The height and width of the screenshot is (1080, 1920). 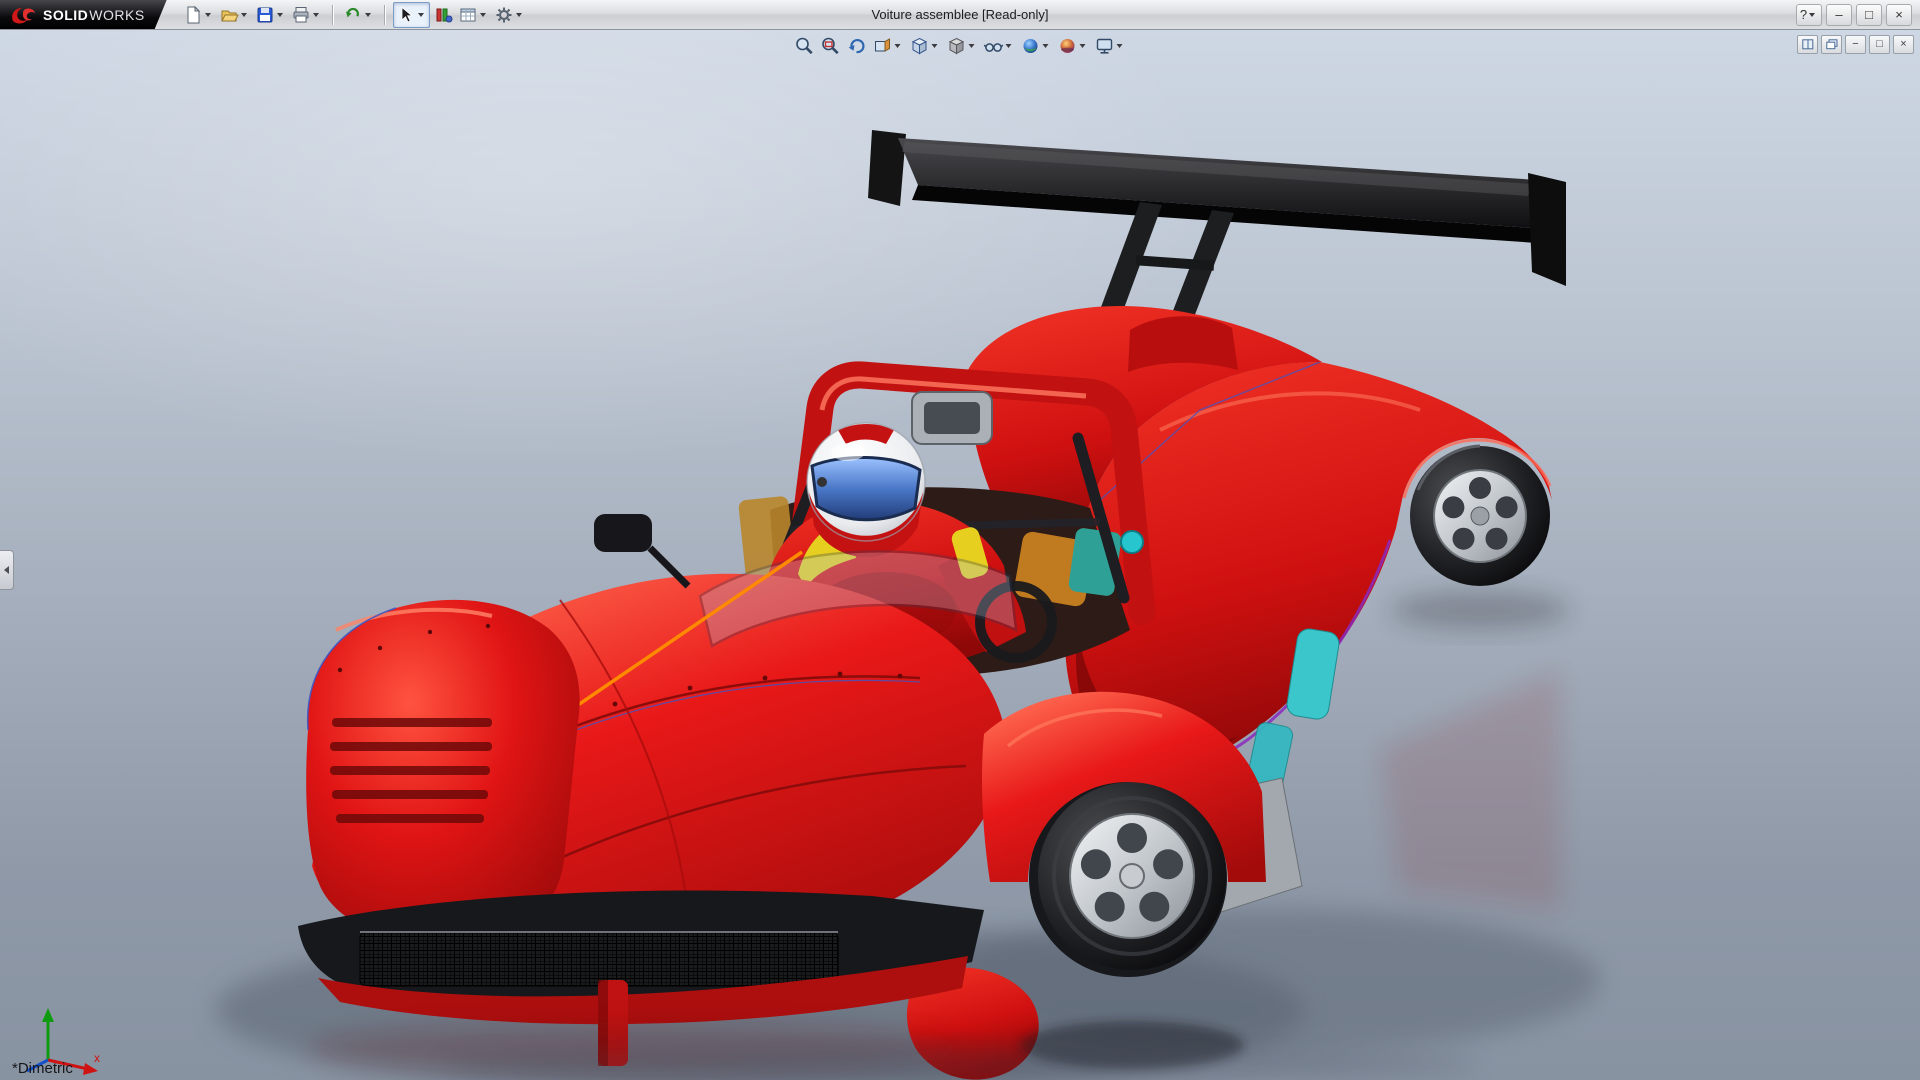 I want to click on doc-restore-icon: □, so click(x=1879, y=44).